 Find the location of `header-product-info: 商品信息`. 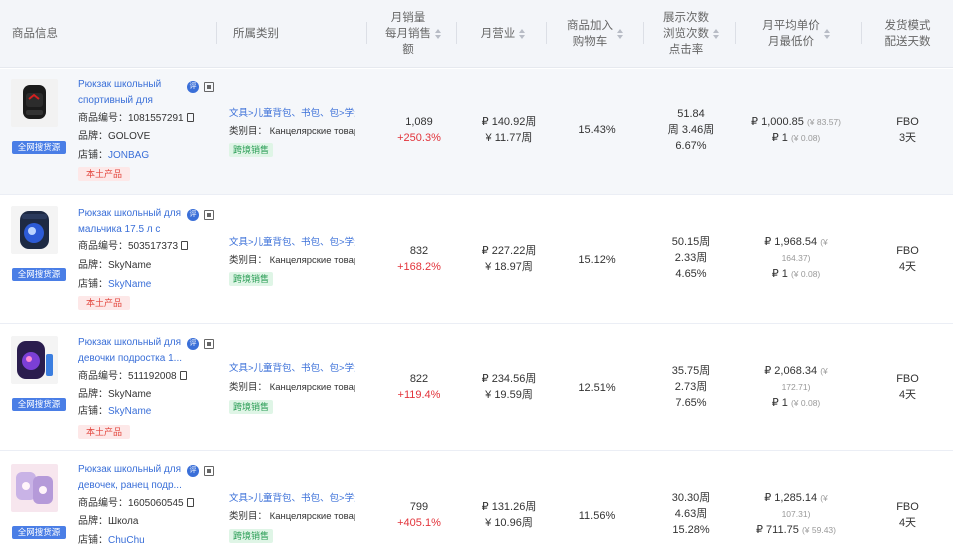

header-product-info: 商品信息 is located at coordinates (35, 34).